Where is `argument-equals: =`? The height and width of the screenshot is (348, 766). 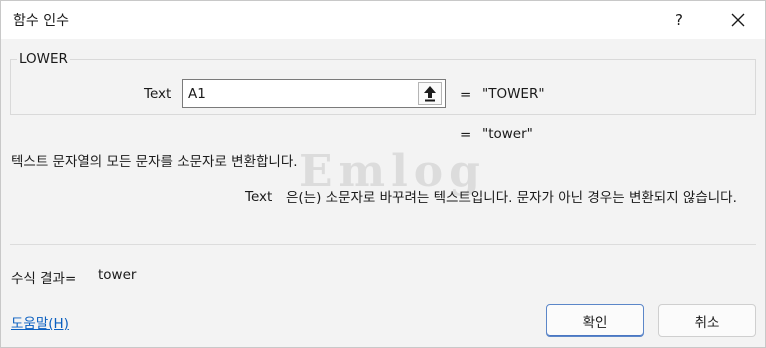
argument-equals: = is located at coordinates (466, 95).